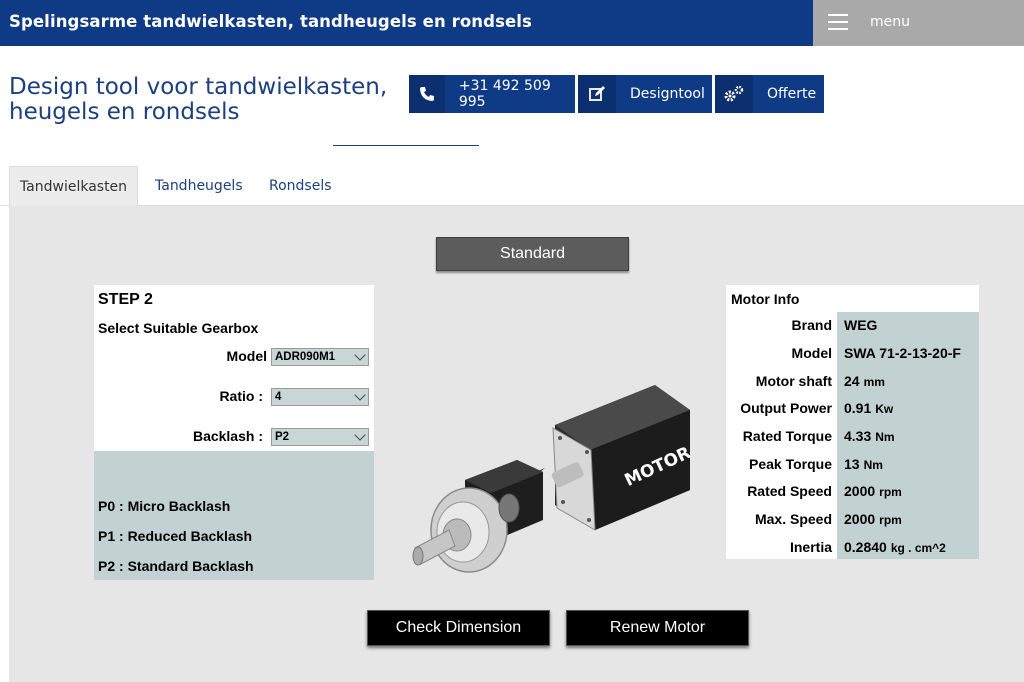  I want to click on motor-info-value: 0.91, so click(858, 408).